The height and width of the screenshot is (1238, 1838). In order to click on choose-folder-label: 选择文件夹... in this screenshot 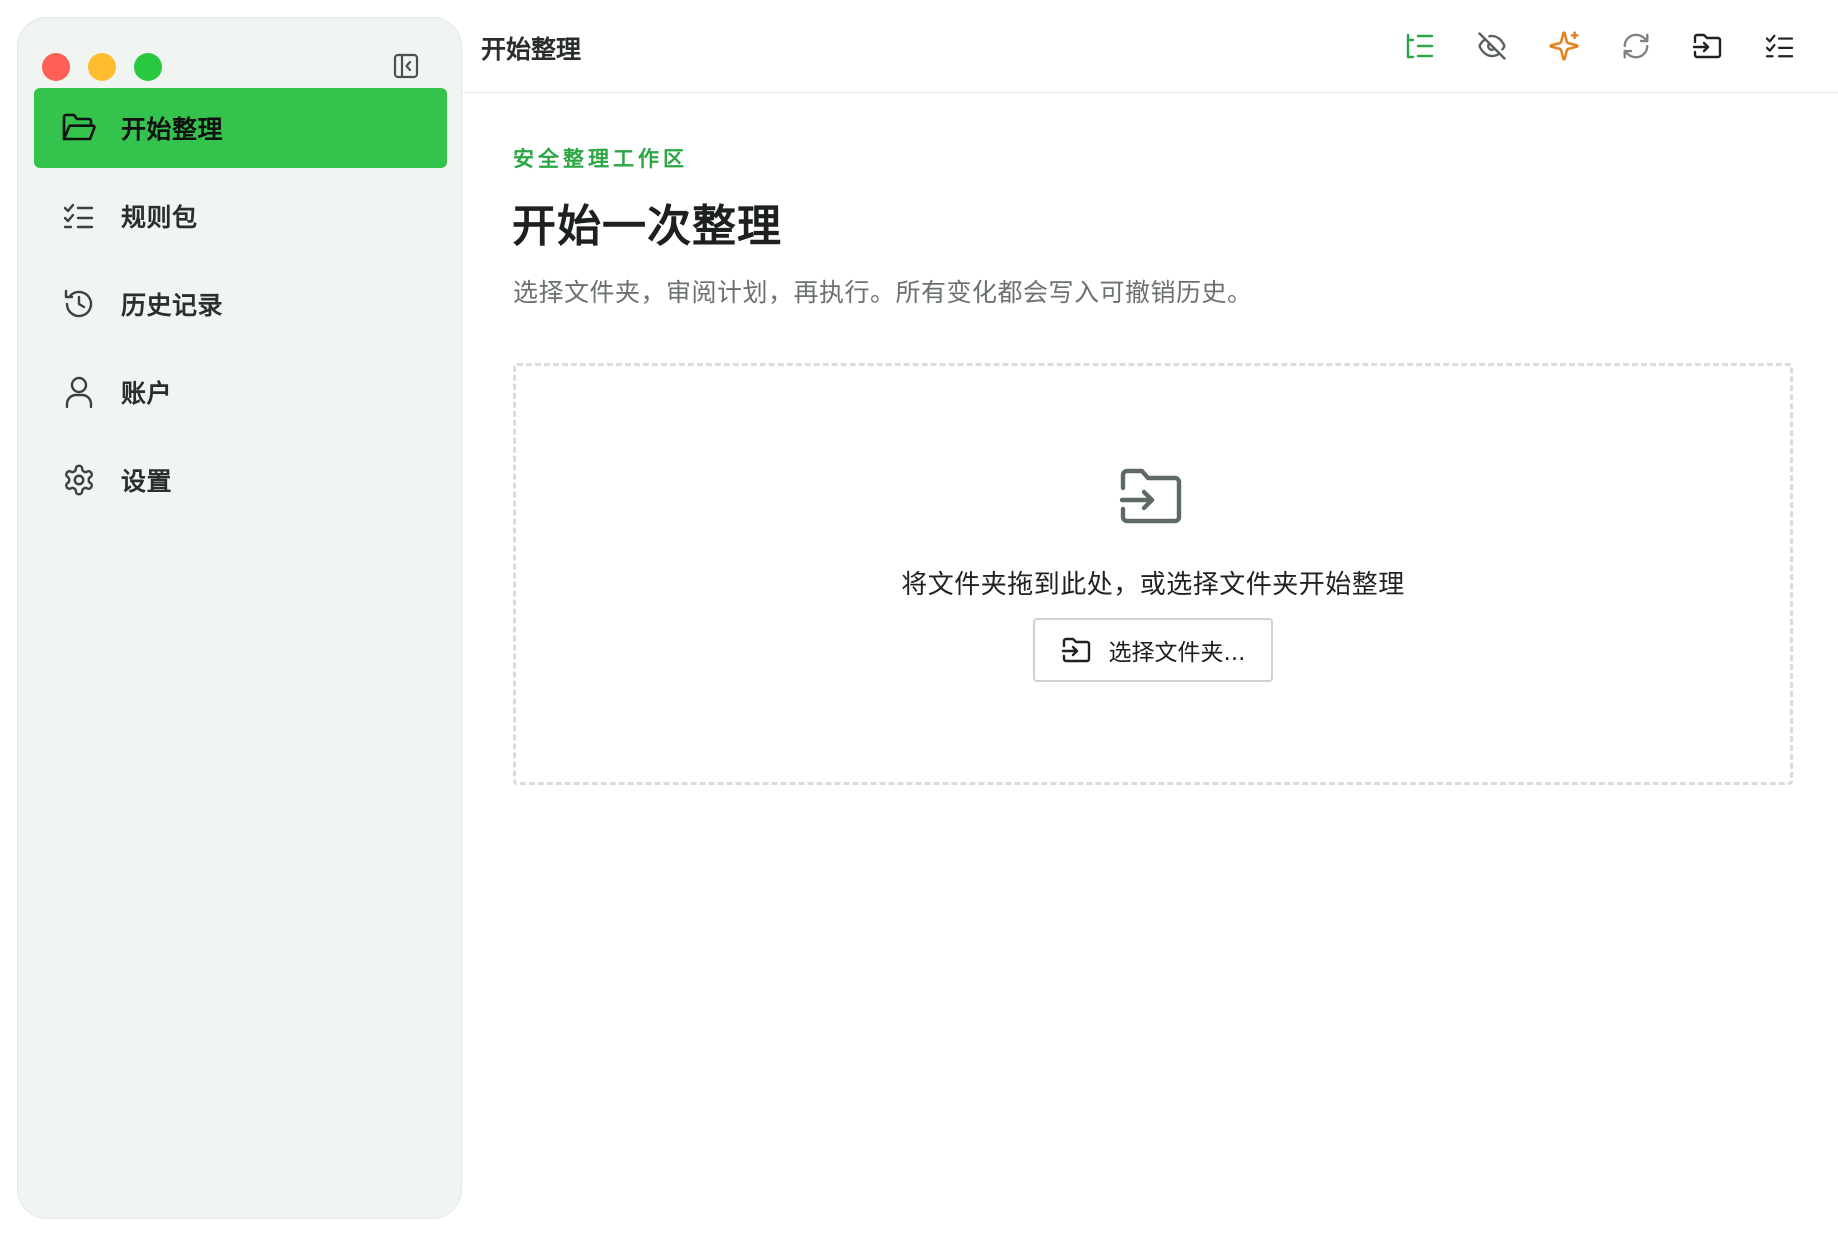, I will do `click(1177, 653)`.